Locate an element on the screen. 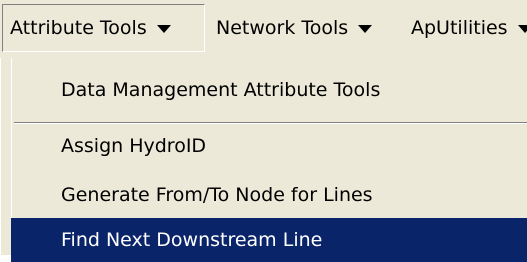 The width and height of the screenshot is (527, 262). menu-attribute-tools-label: Attribute Tools is located at coordinates (78, 28).